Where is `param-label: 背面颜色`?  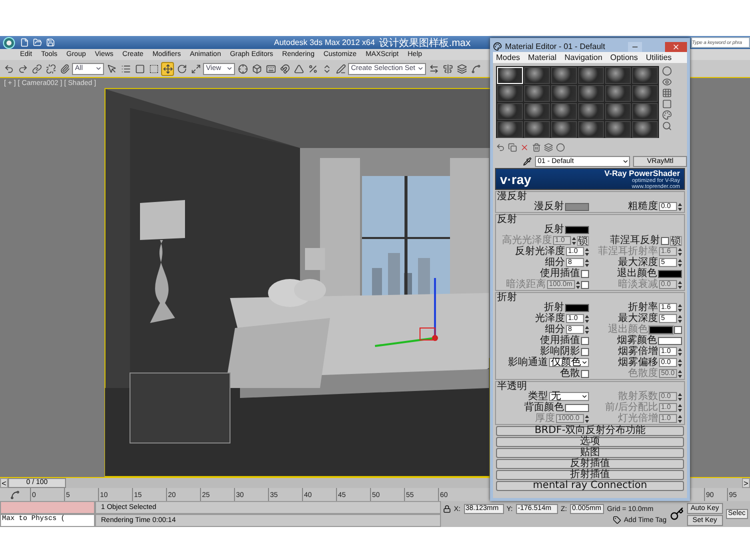 param-label: 背面颜色 is located at coordinates (544, 407).